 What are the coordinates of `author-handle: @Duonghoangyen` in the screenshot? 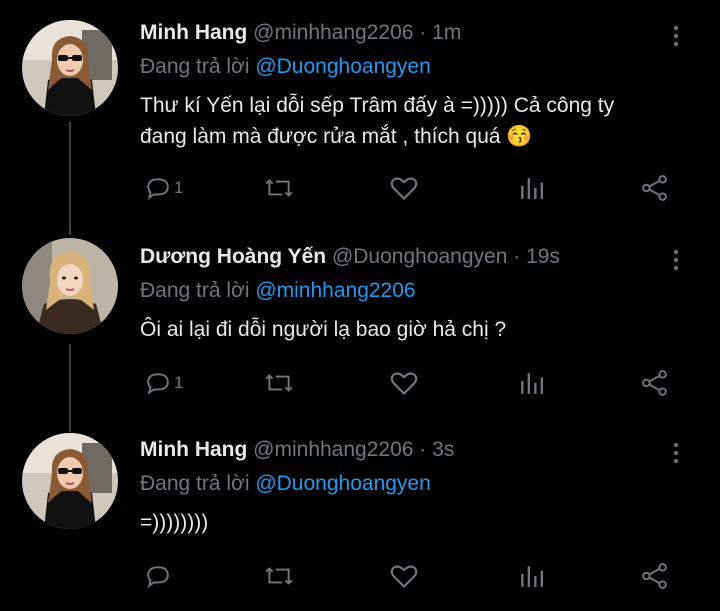 It's located at (419, 256).